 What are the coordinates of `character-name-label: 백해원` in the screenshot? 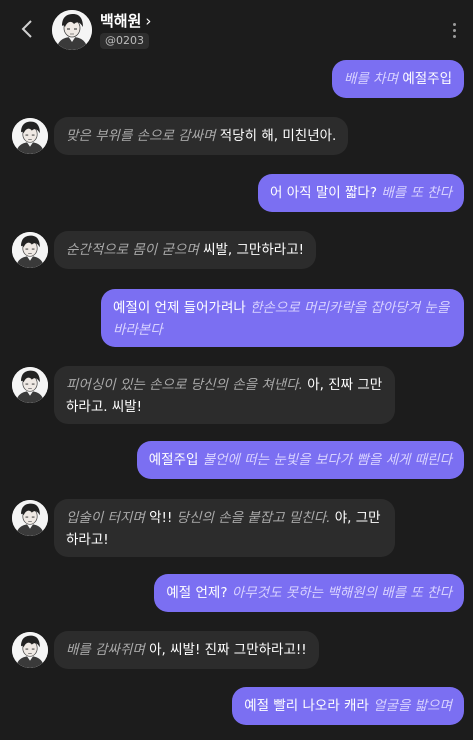 It's located at (121, 21).